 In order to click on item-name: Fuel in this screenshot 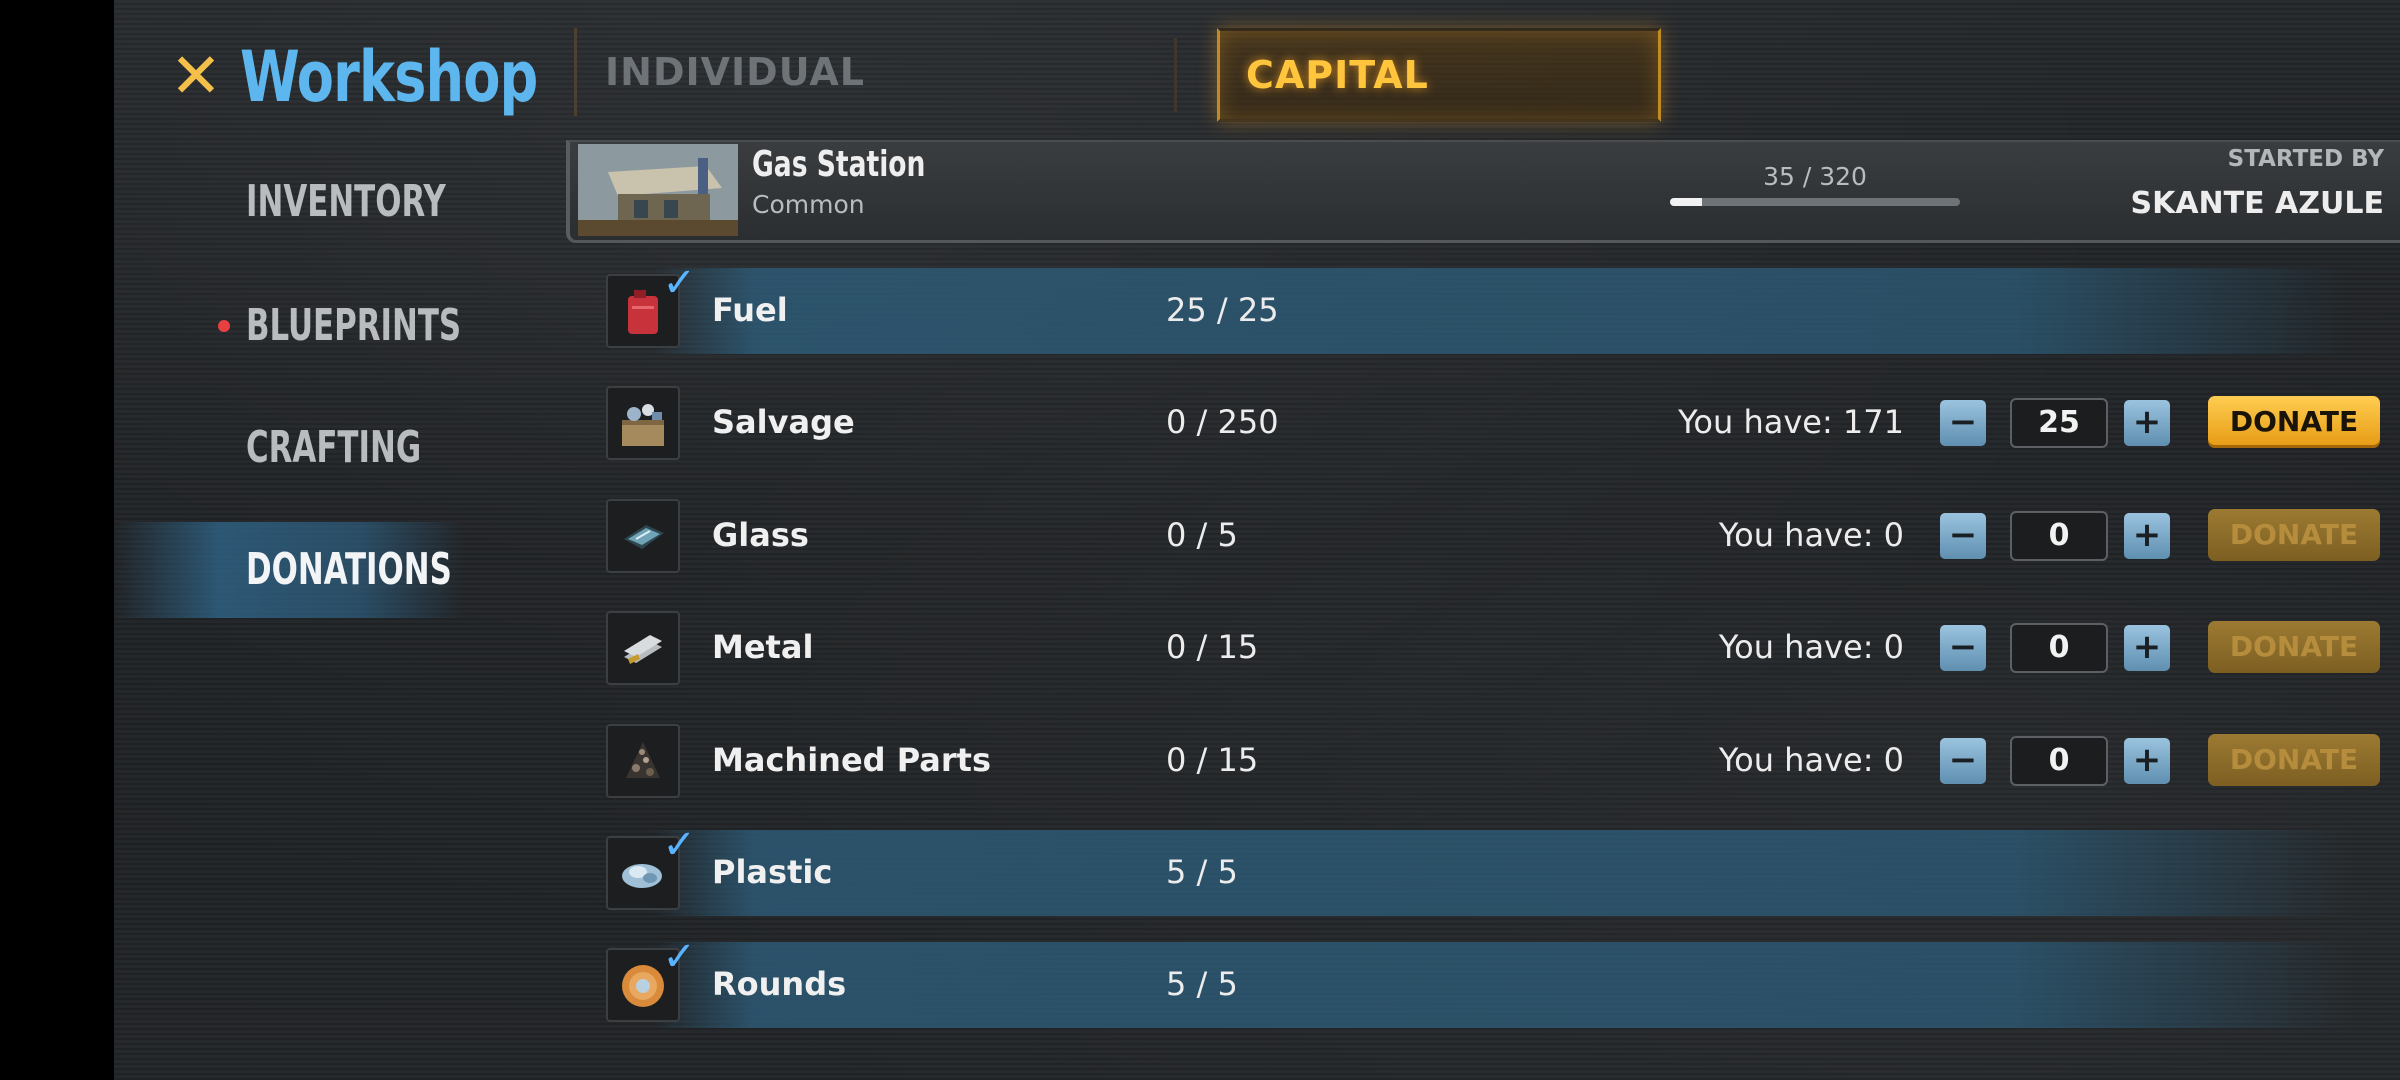, I will do `click(750, 310)`.